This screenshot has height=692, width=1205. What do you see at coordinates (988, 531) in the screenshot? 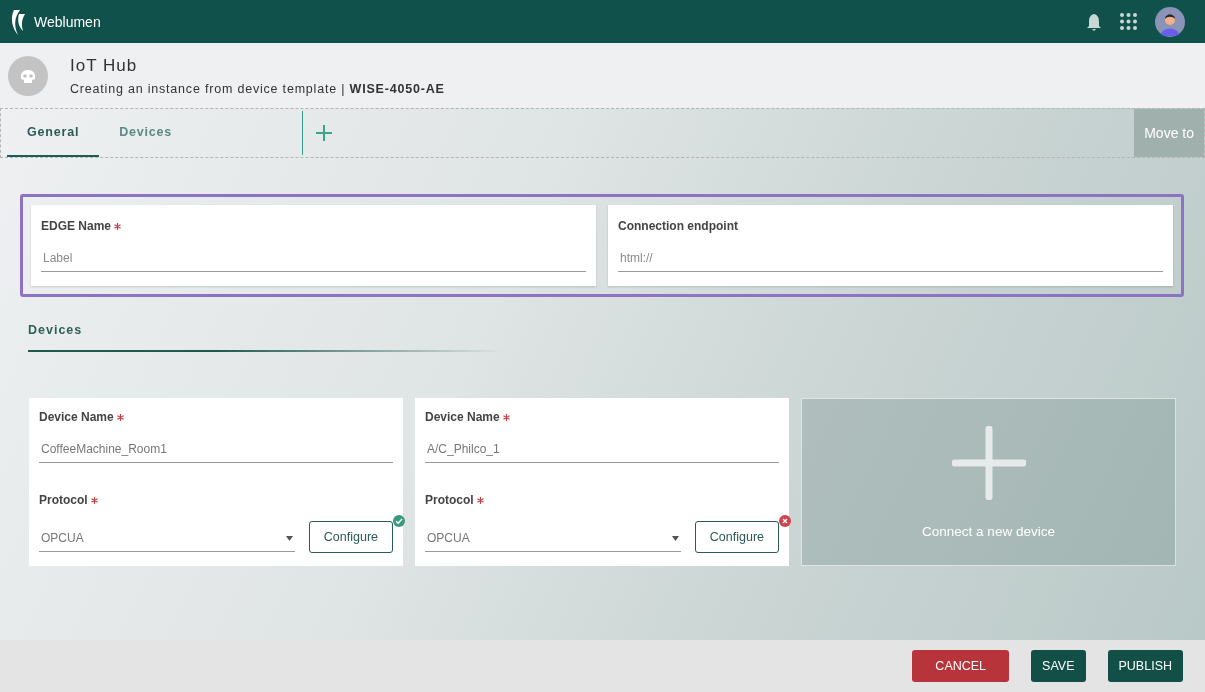
I see `connect-device-label: Connect a new device` at bounding box center [988, 531].